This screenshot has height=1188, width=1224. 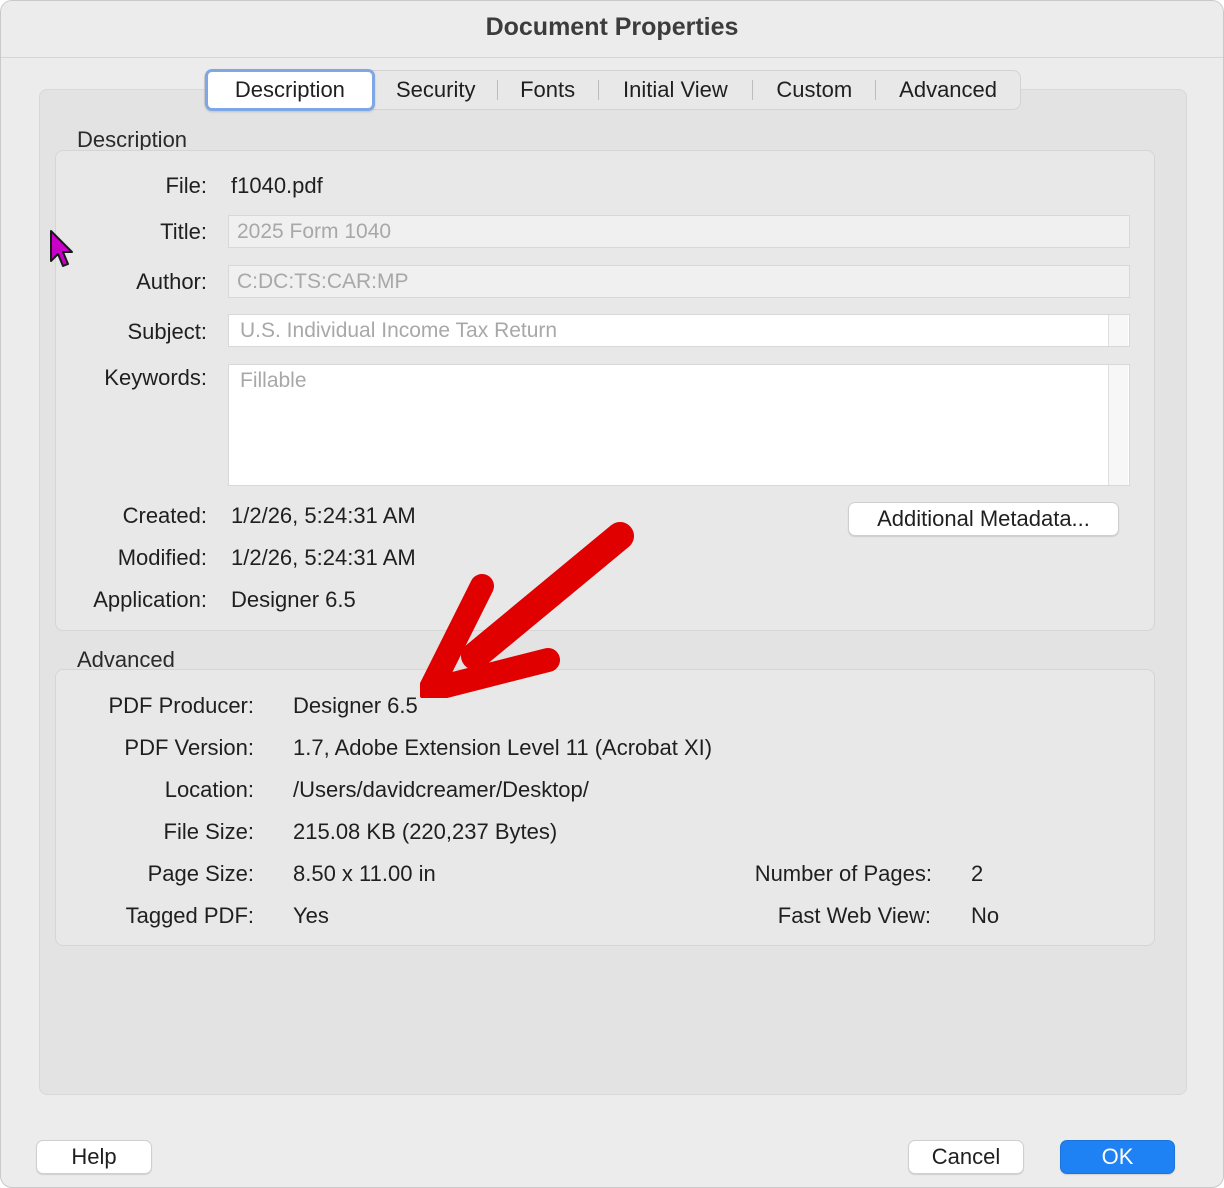 I want to click on application-value: Designer 6.5, so click(x=293, y=599).